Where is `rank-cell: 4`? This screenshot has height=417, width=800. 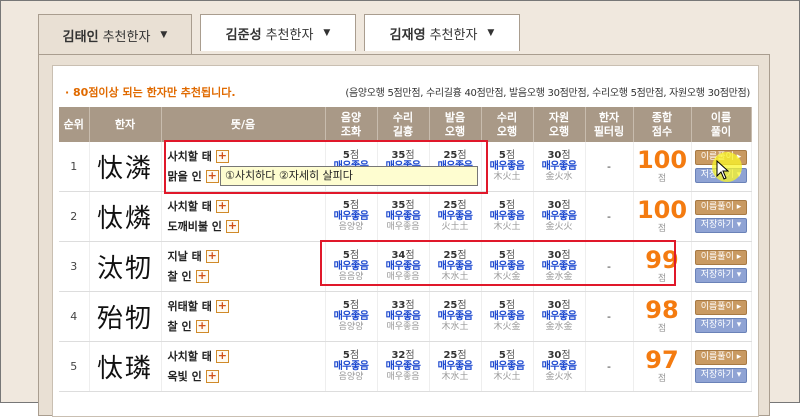
rank-cell: 4 is located at coordinates (74, 316).